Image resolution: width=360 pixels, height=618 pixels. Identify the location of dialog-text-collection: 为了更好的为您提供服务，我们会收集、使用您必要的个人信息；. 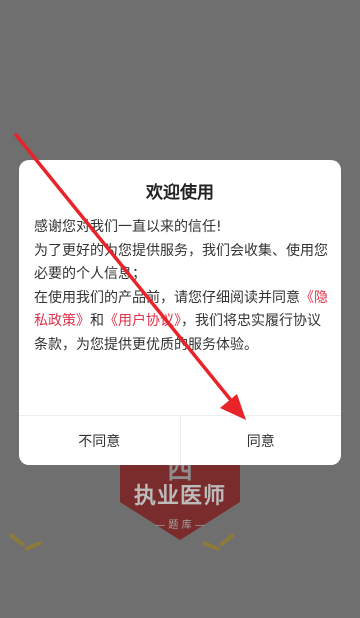
(181, 262).